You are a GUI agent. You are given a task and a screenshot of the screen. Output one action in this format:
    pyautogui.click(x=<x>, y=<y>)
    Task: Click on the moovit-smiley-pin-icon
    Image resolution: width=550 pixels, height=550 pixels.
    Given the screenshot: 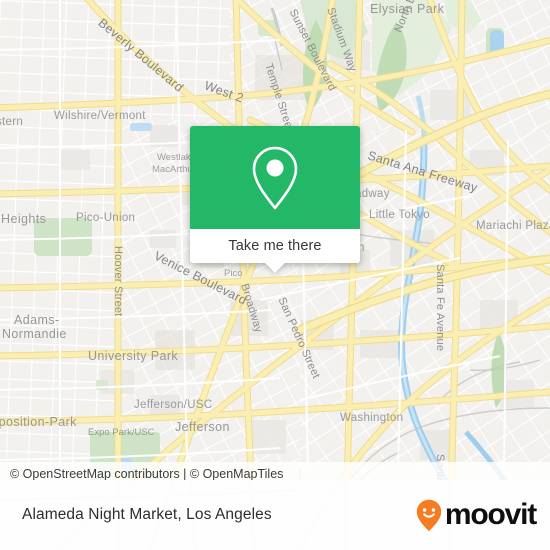 What is the action you would take?
    pyautogui.click(x=429, y=515)
    